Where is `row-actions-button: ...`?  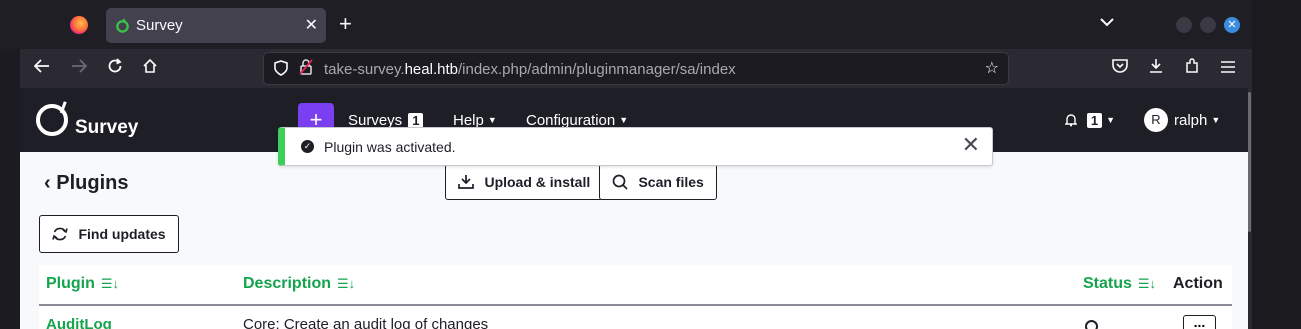 row-actions-button: ... is located at coordinates (1199, 322).